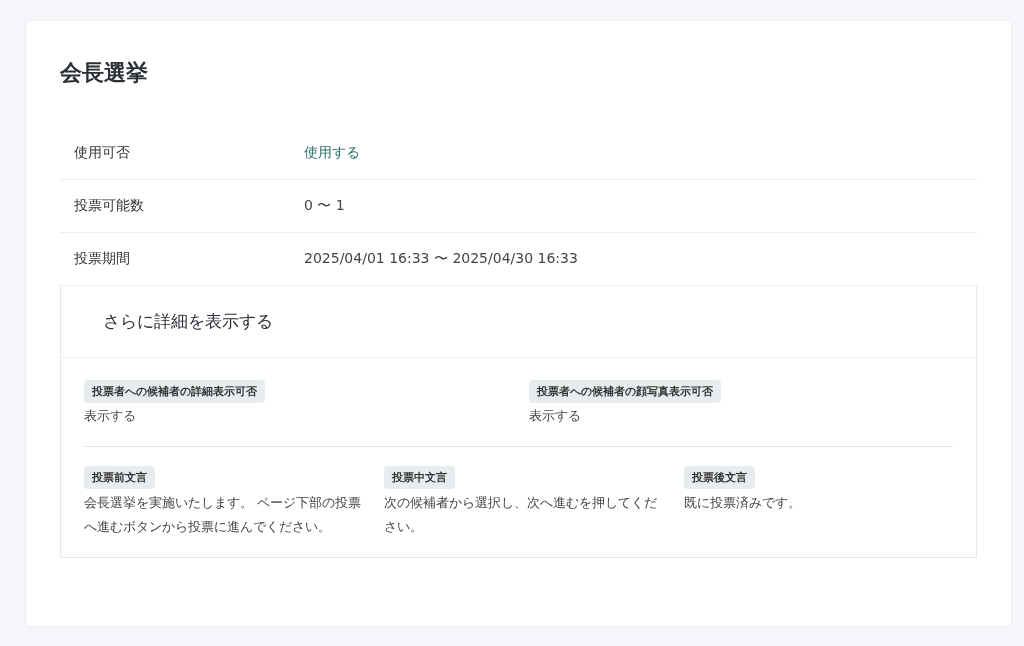 This screenshot has width=1024, height=646. What do you see at coordinates (223, 515) in the screenshot?
I see `message-text: 会長選挙を実施いたします。 ページ下部の投票へ進むボタンから投票に進んでください。` at bounding box center [223, 515].